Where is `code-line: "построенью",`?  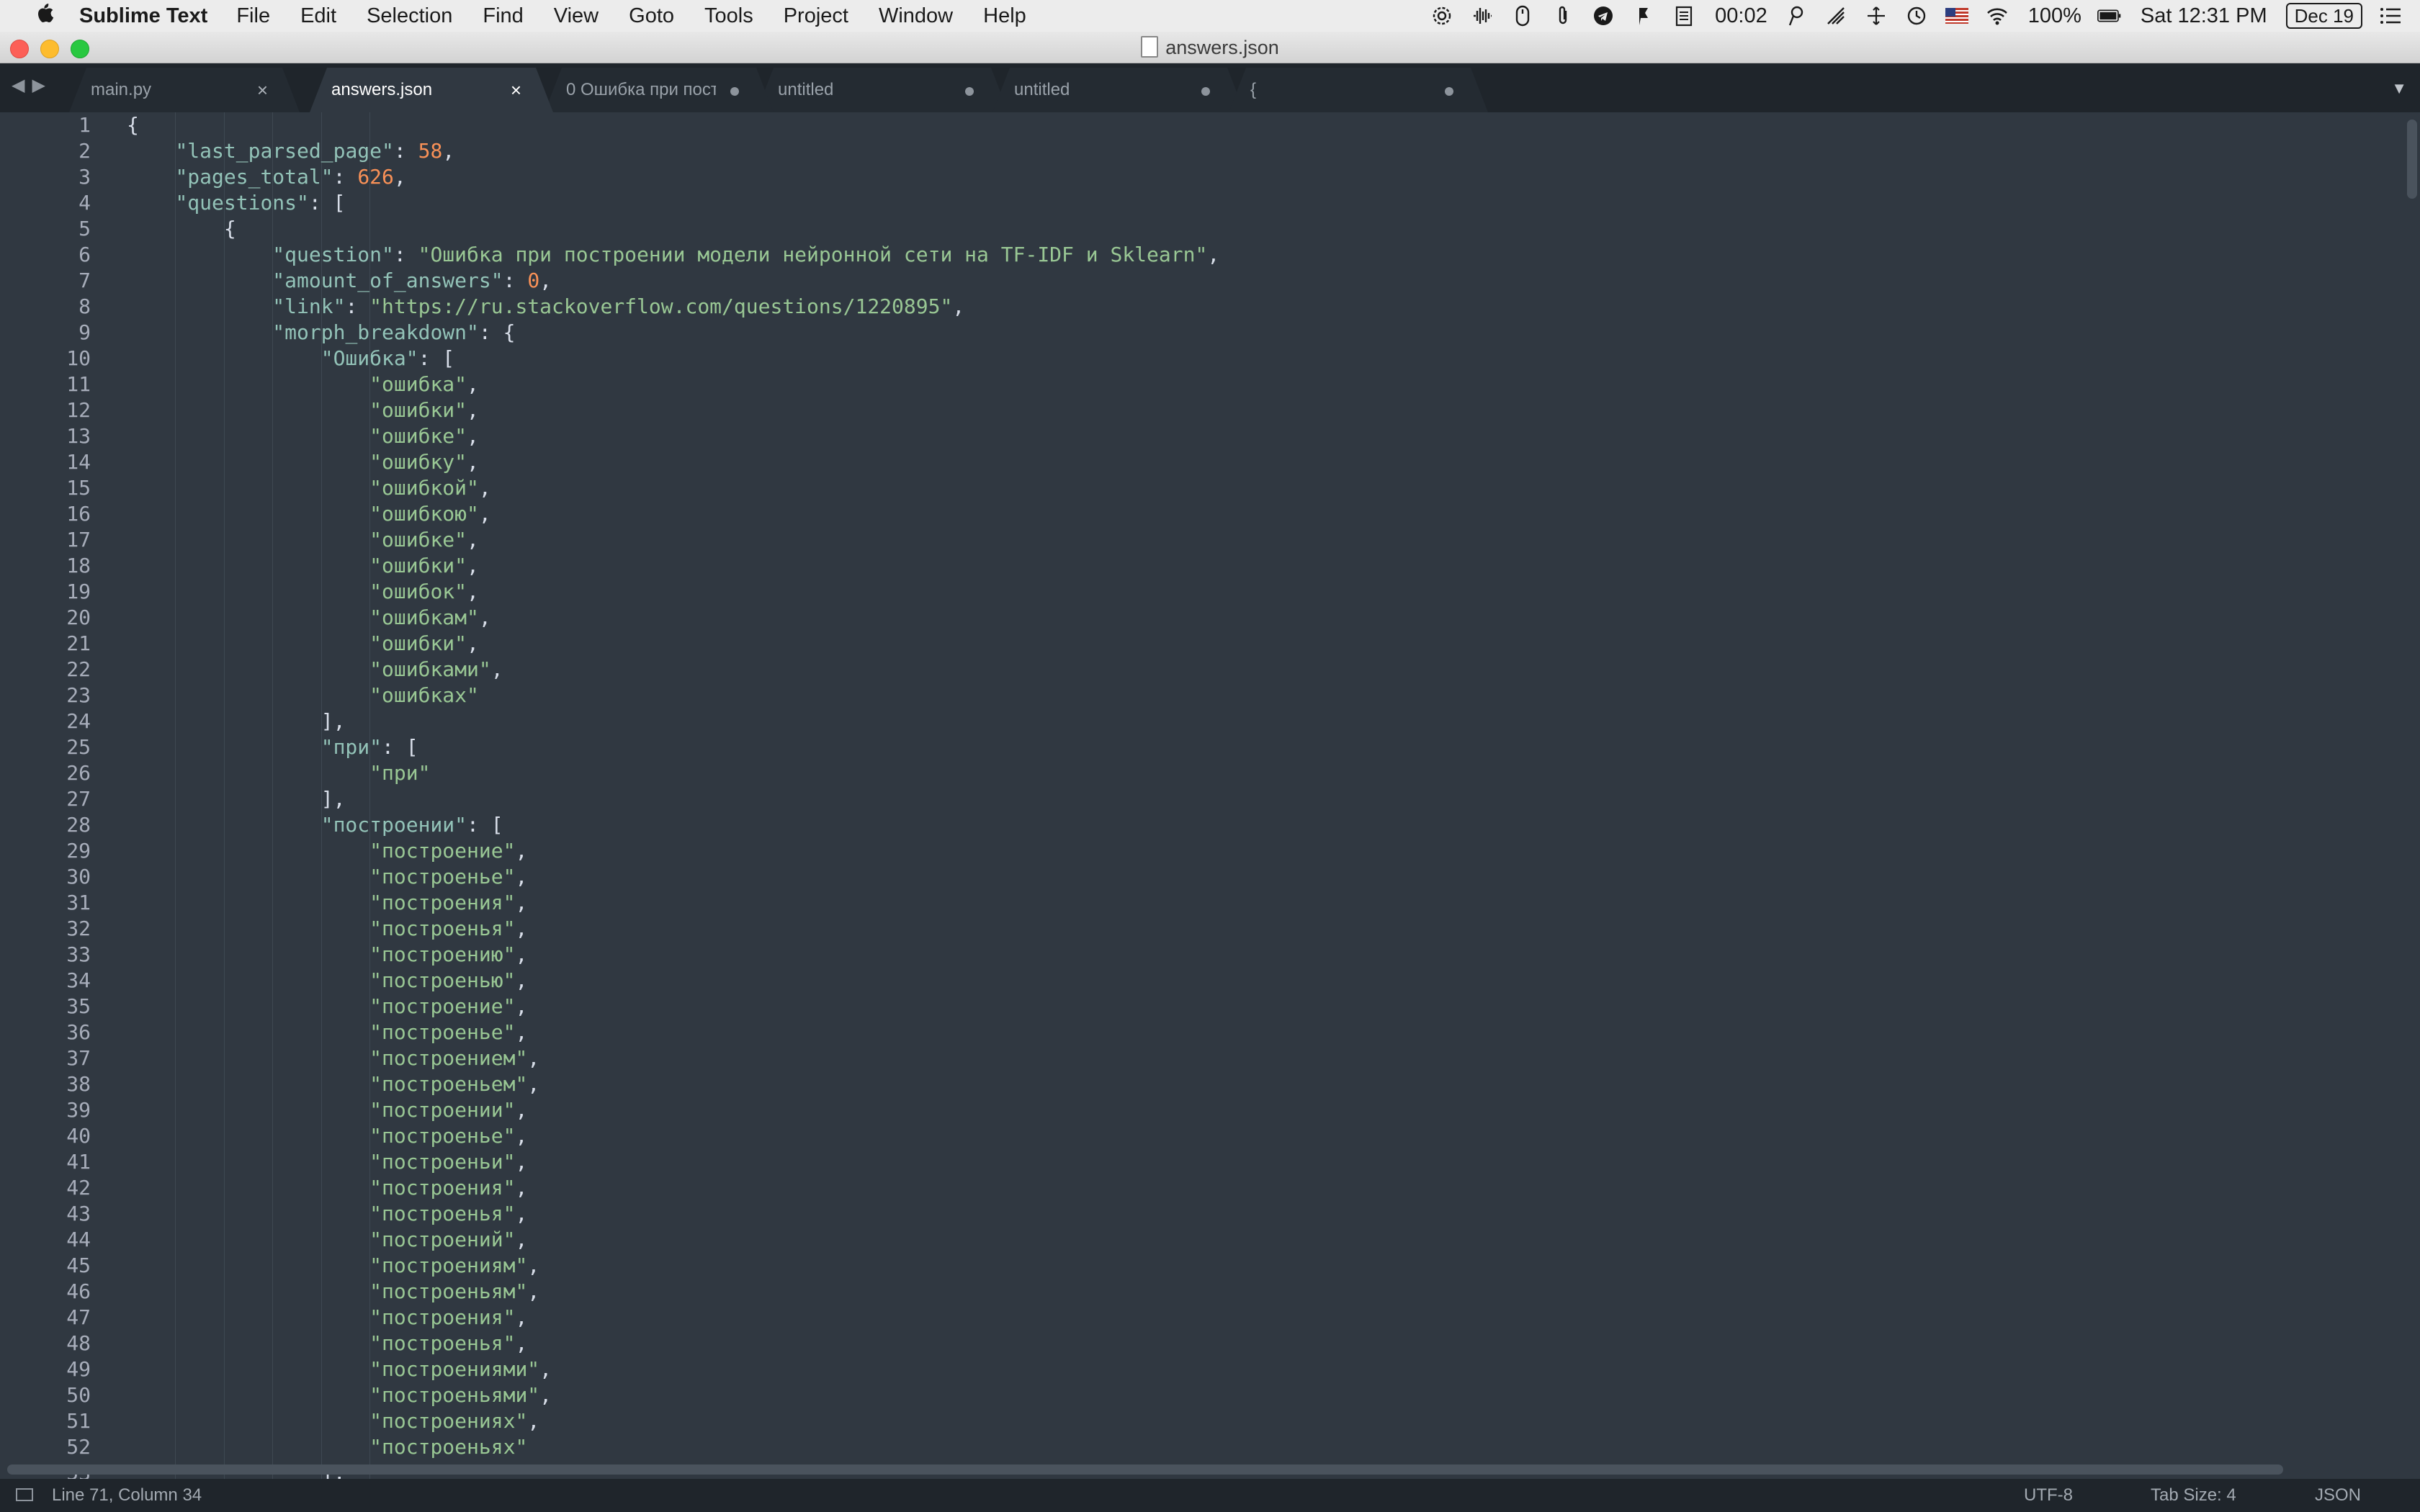
code-line: "построенью", is located at coordinates (673, 981).